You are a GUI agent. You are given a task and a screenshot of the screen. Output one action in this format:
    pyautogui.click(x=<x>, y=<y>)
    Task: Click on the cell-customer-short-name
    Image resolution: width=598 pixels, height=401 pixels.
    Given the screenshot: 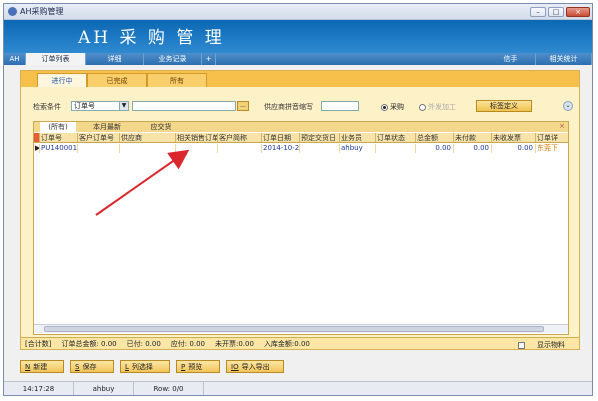 What is the action you would take?
    pyautogui.click(x=240, y=148)
    